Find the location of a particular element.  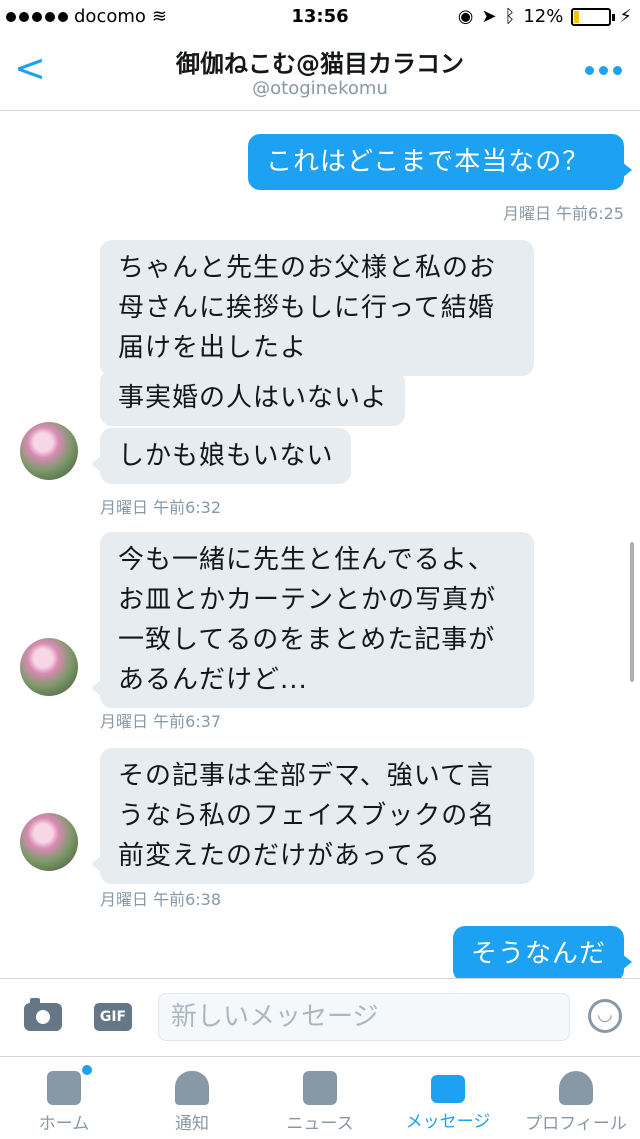

message-composer: GIF 新しいメッセージ ◡ is located at coordinates (320, 1017).